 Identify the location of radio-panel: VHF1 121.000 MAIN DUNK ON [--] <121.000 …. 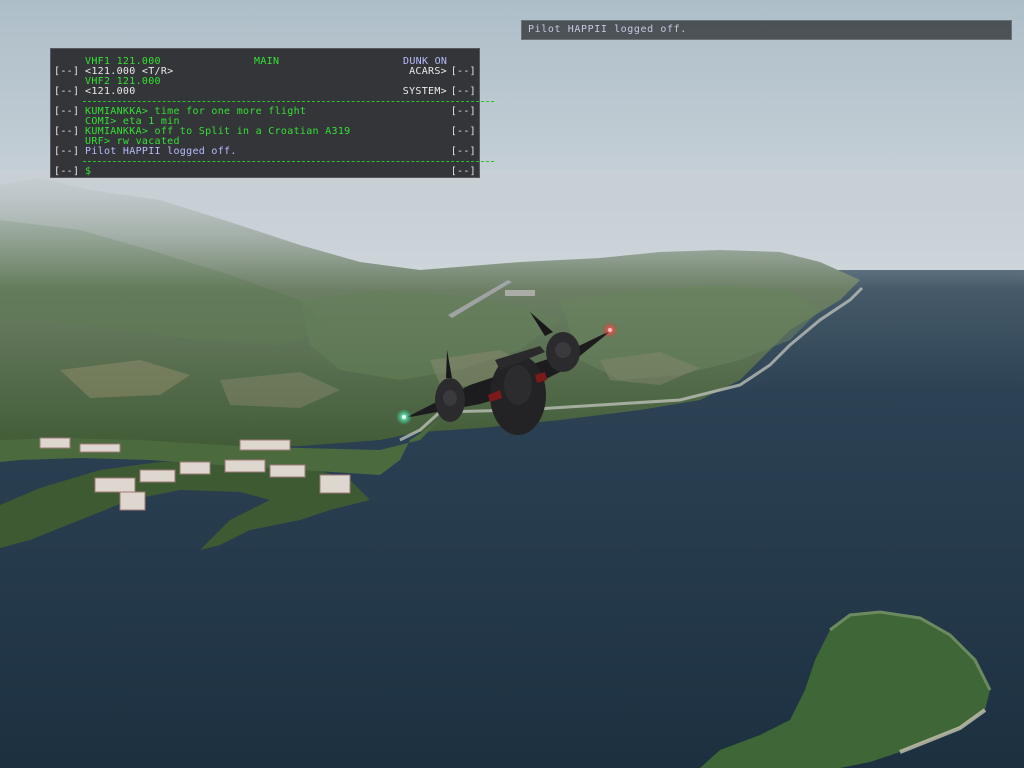
(272, 113).